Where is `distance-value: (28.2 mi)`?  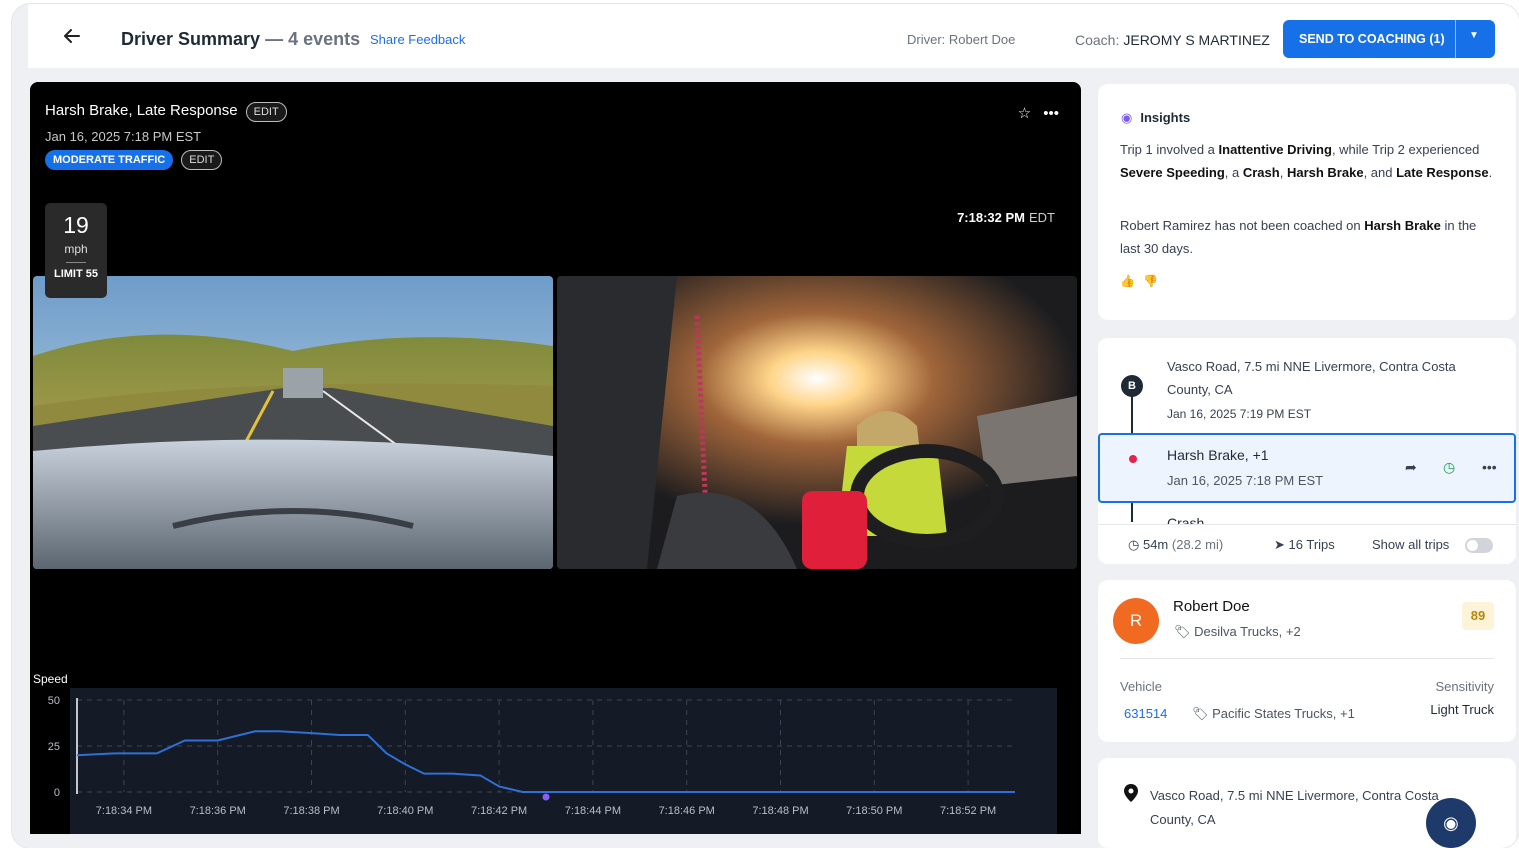
distance-value: (28.2 mi) is located at coordinates (1197, 544).